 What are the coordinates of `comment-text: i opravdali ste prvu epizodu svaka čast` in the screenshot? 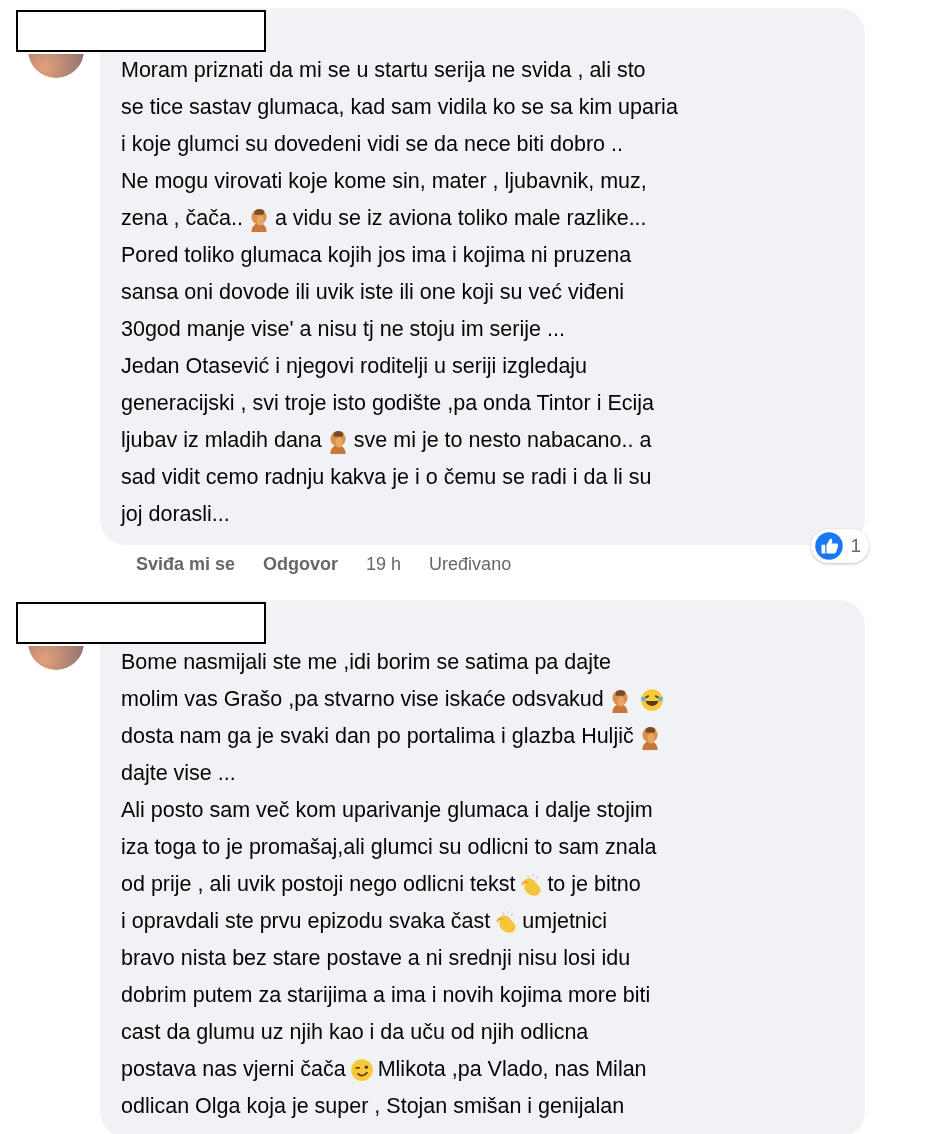 It's located at (306, 922).